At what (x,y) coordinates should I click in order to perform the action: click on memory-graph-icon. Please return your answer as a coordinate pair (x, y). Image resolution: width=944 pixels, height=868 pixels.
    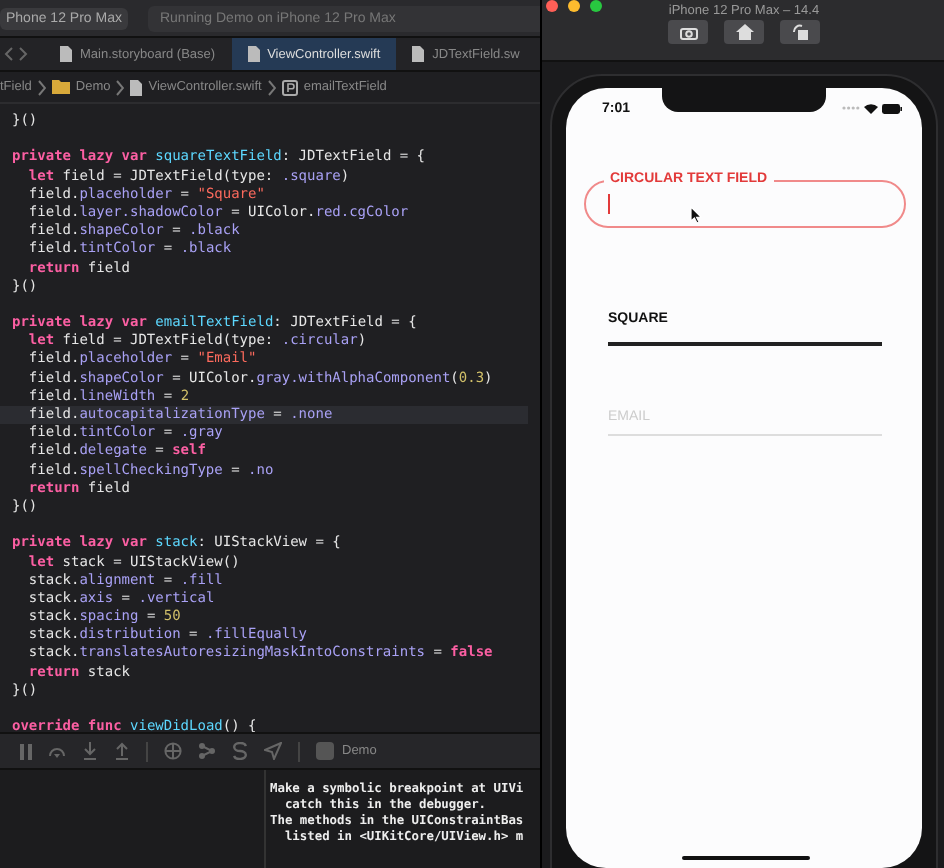
    Looking at the image, I should click on (207, 751).